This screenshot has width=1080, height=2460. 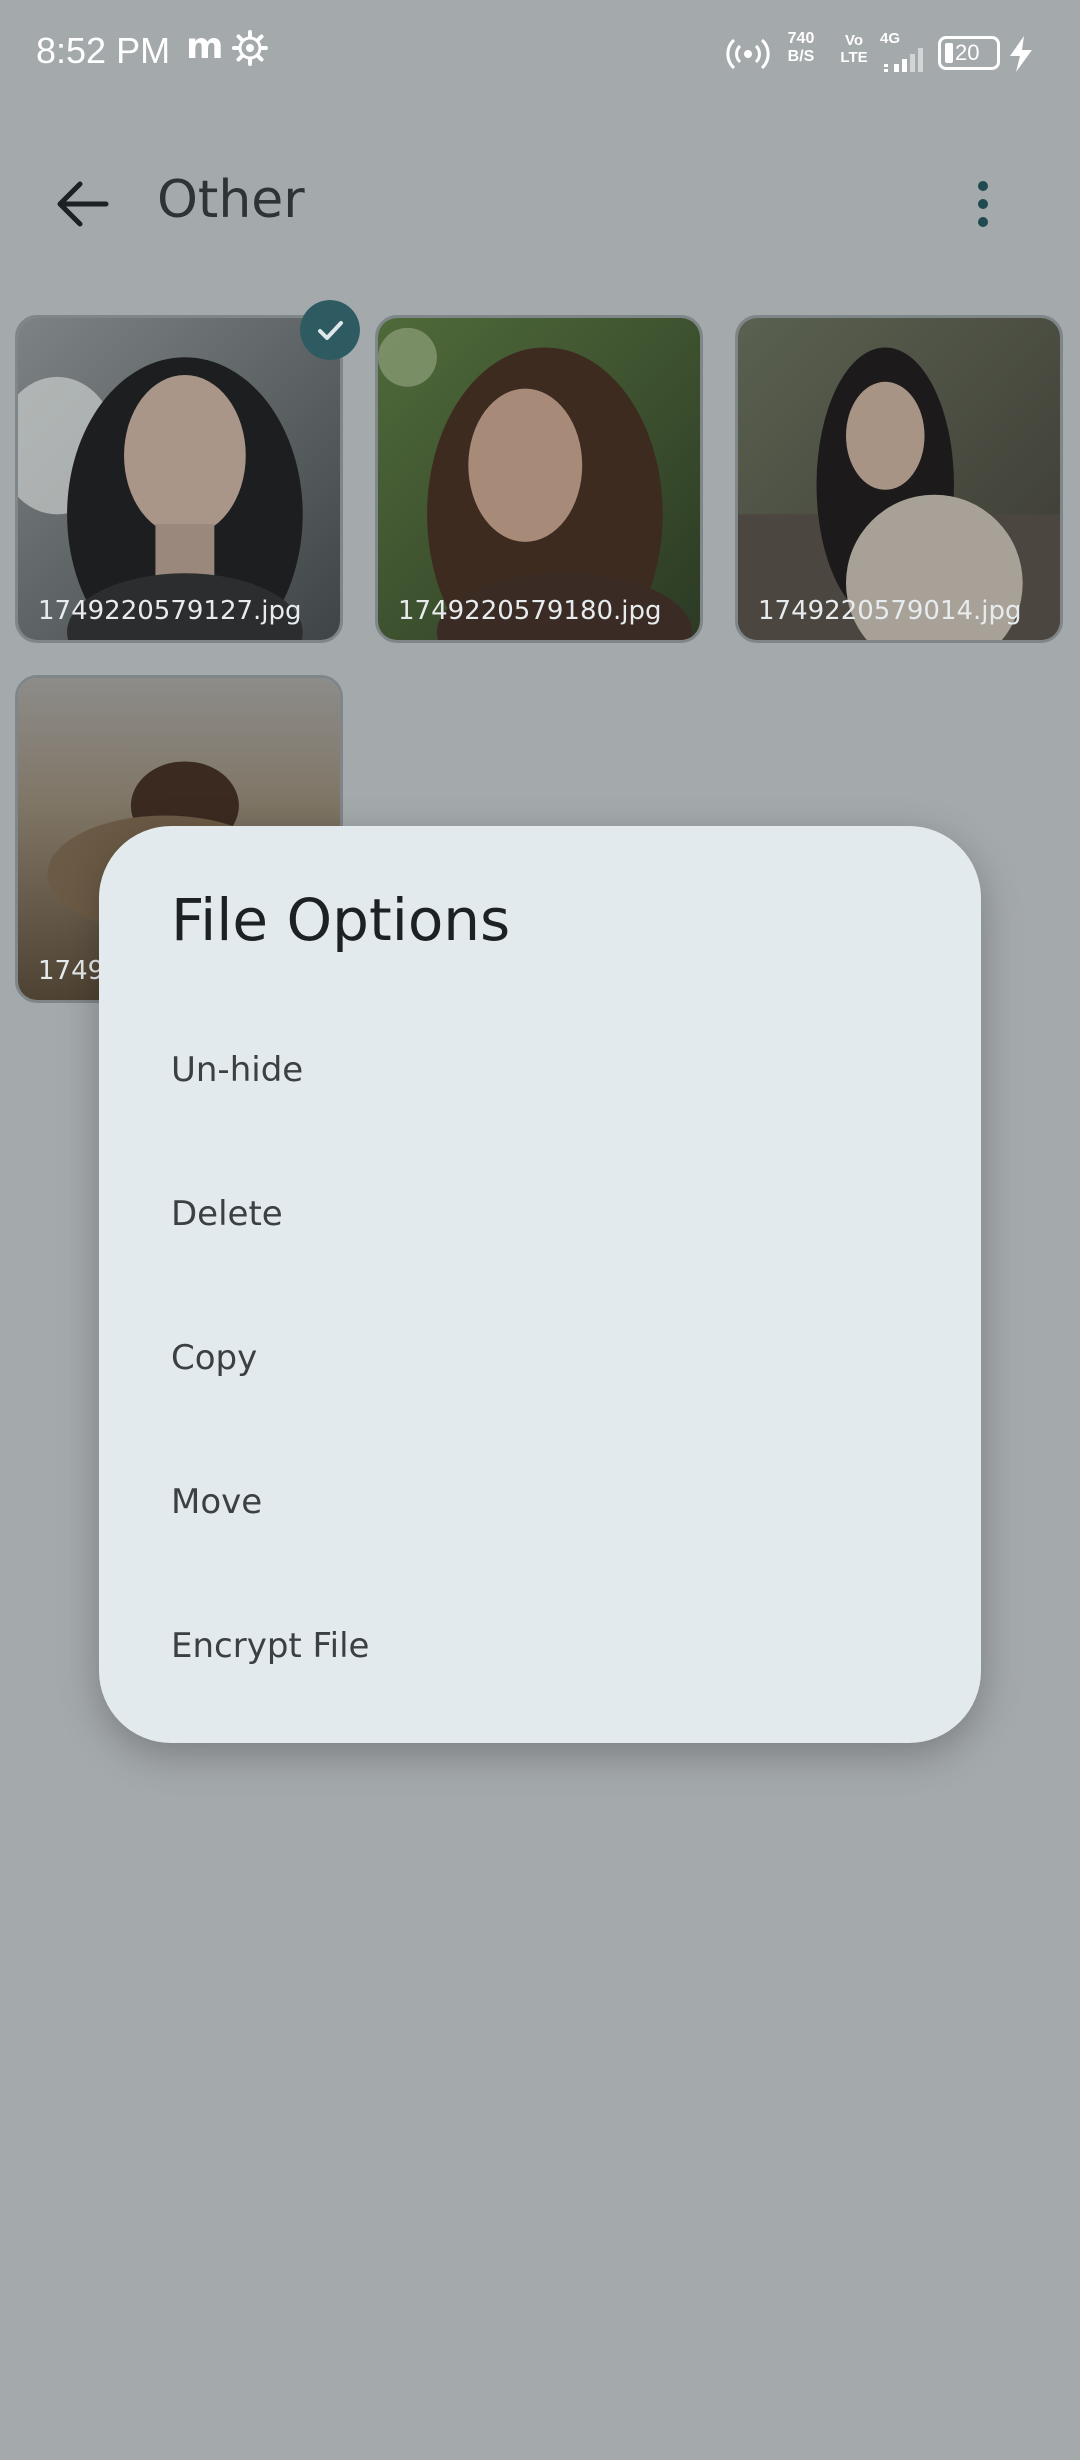 I want to click on hotspot-icon, so click(x=748, y=54).